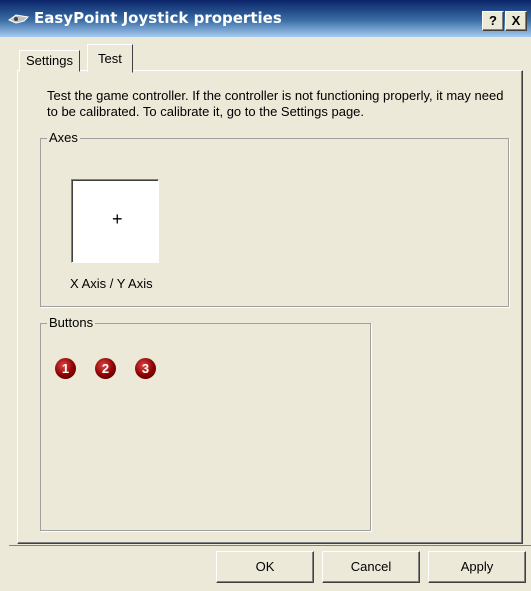  Describe the element at coordinates (145, 368) in the screenshot. I see `joystick-button-3-indicator: 3` at that location.